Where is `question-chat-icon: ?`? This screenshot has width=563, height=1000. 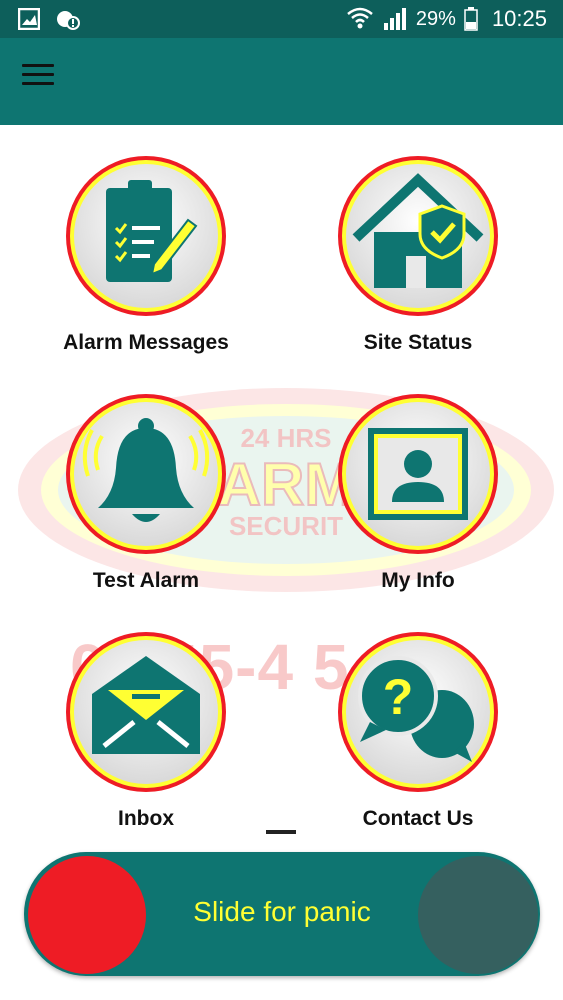 question-chat-icon: ? is located at coordinates (418, 712).